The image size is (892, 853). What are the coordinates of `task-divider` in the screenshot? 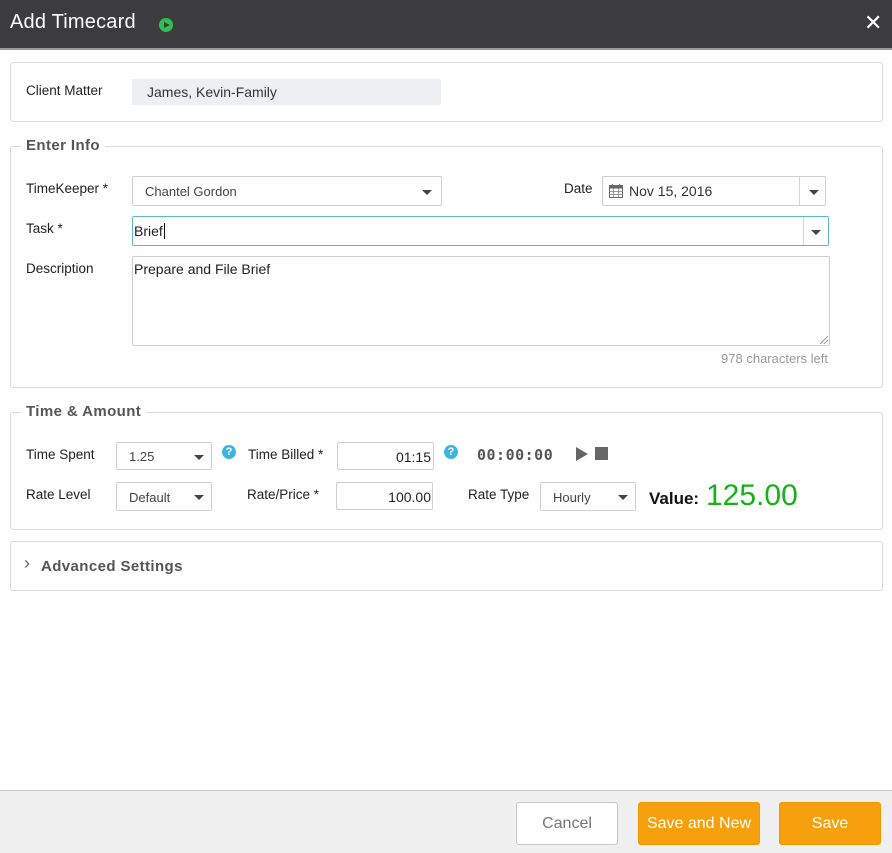 It's located at (803, 231).